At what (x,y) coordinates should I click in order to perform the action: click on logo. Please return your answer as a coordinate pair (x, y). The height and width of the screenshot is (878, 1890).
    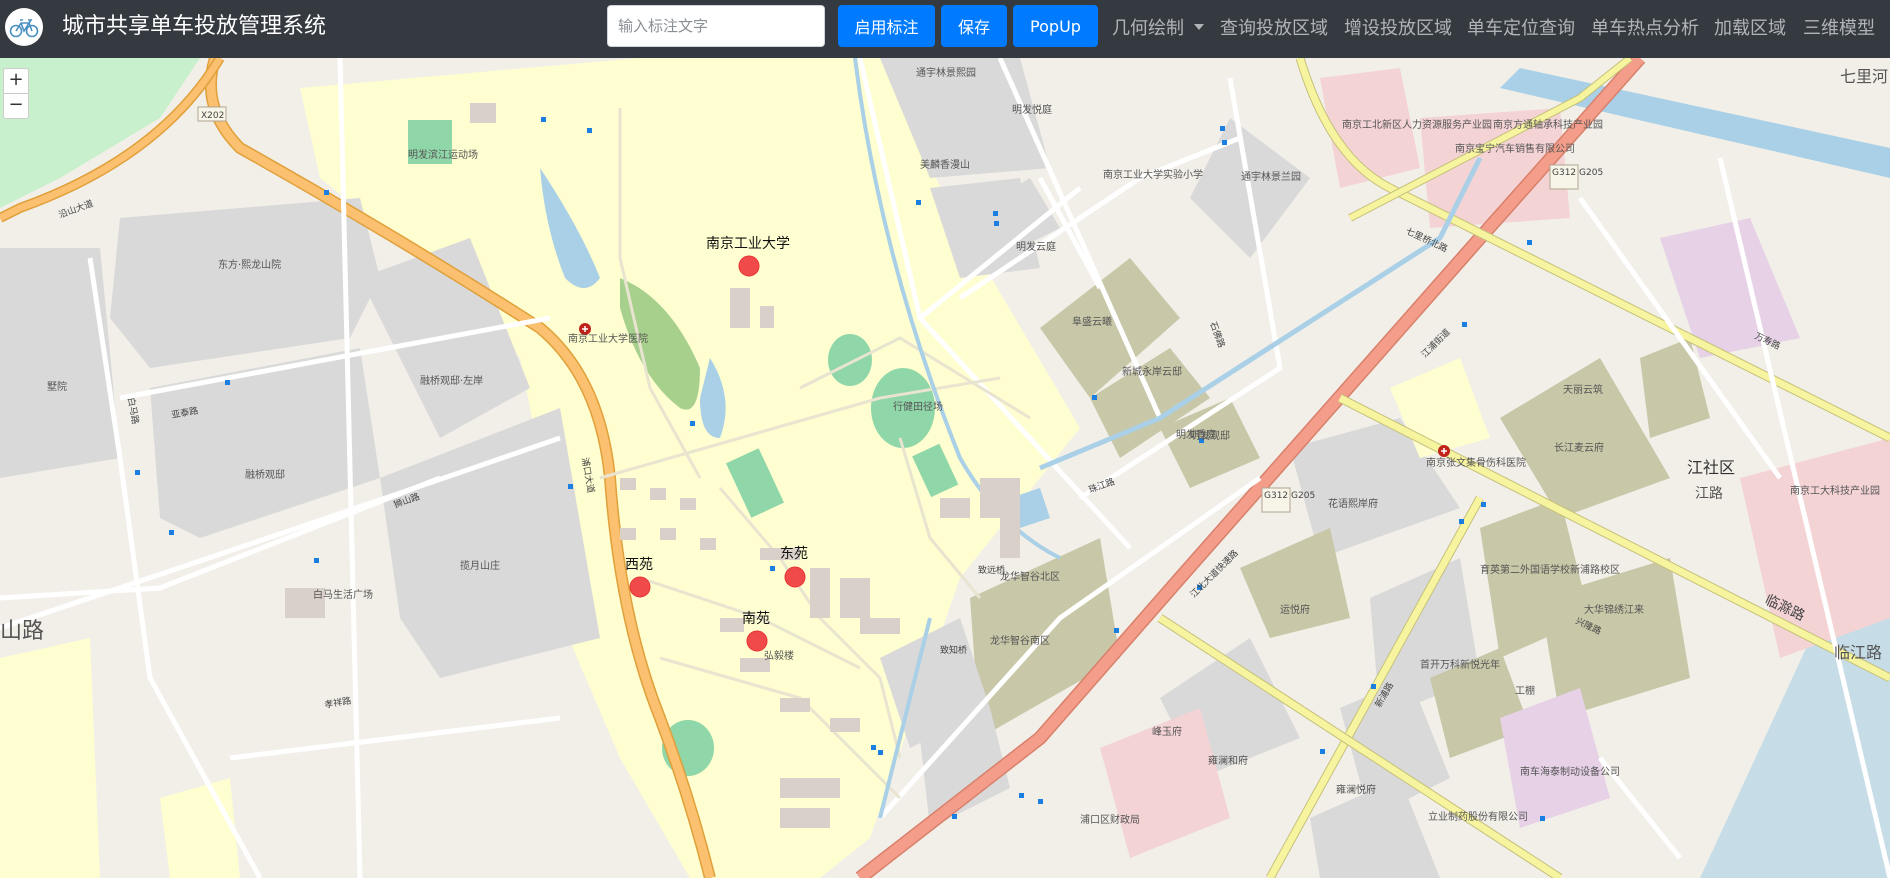
    Looking at the image, I should click on (24, 27).